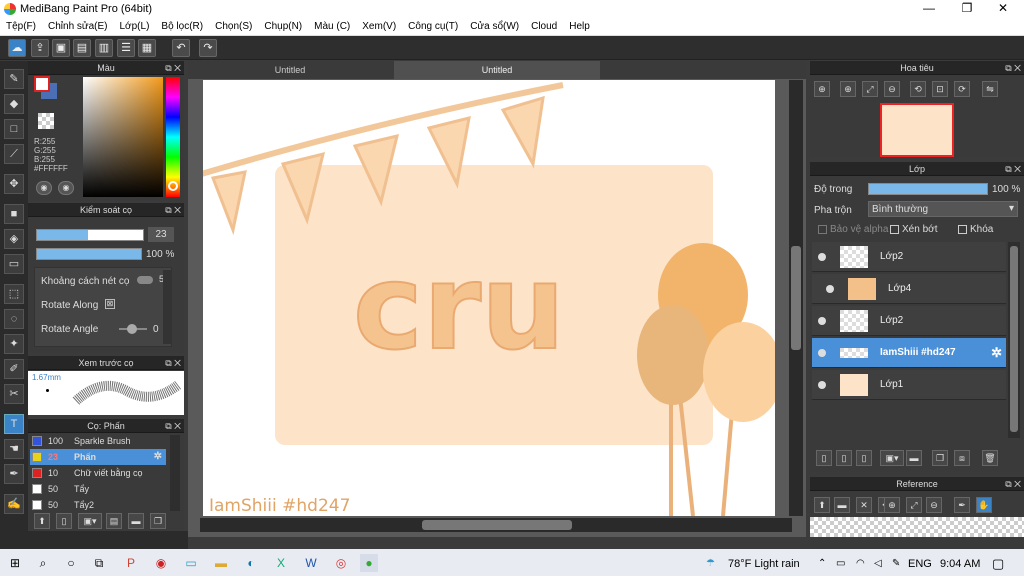 The height and width of the screenshot is (576, 1024). What do you see at coordinates (860, 563) in the screenshot?
I see `wifi-icon: ◠` at bounding box center [860, 563].